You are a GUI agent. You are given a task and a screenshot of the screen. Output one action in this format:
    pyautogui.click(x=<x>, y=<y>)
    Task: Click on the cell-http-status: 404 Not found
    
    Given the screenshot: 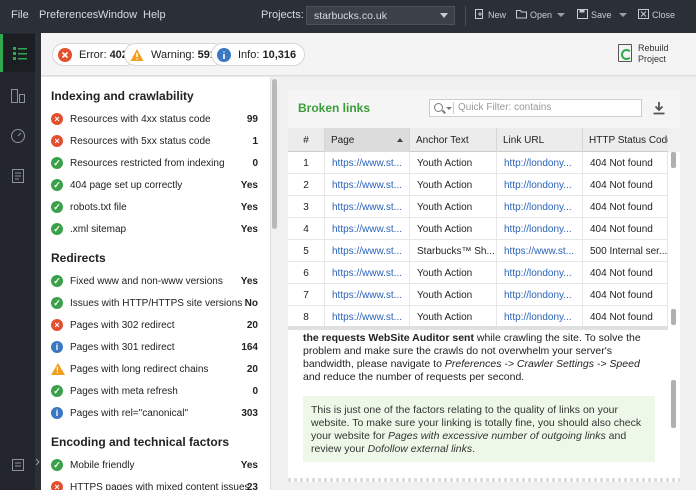 What is the action you would take?
    pyautogui.click(x=625, y=185)
    